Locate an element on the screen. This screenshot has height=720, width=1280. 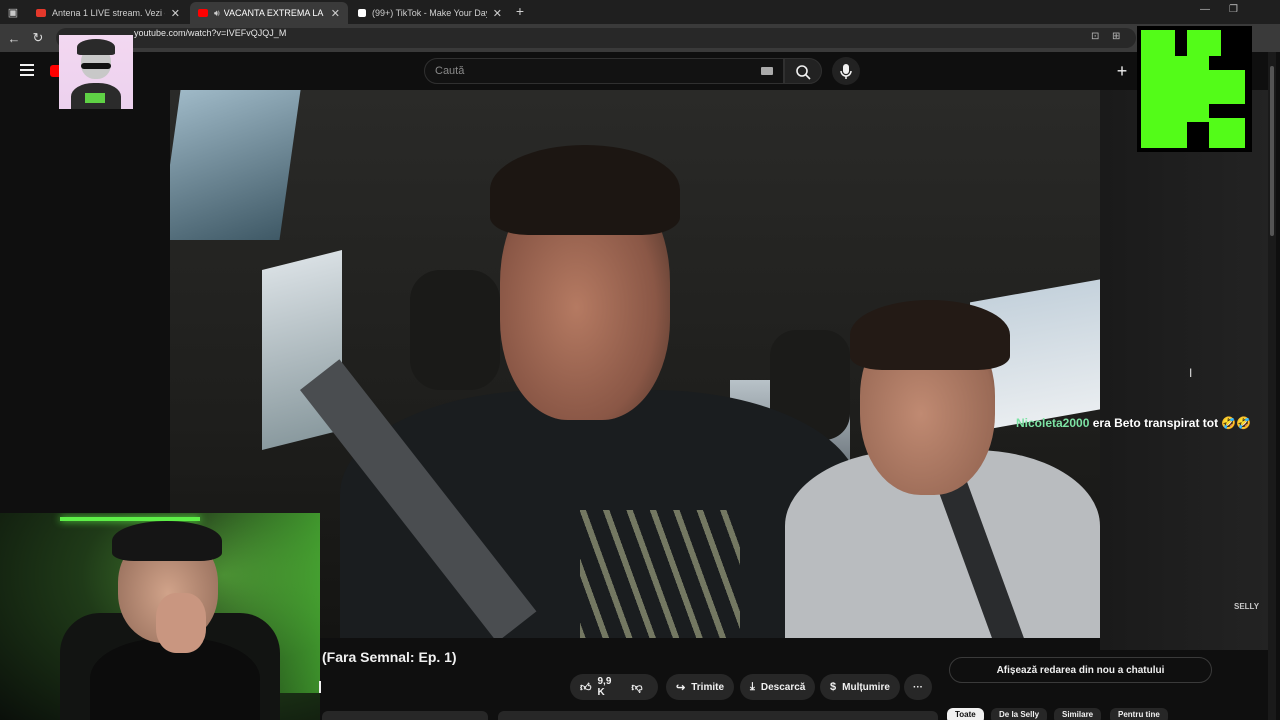
tab-antena: Antena 1 LIVE stream. Vezi online ✕ is located at coordinates (108, 13).